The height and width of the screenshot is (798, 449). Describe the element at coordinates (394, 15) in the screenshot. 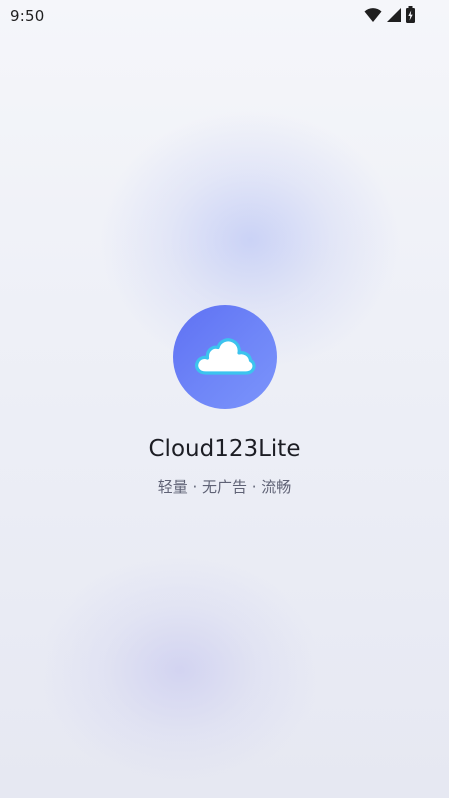

I see `cellular-signal-icon` at that location.